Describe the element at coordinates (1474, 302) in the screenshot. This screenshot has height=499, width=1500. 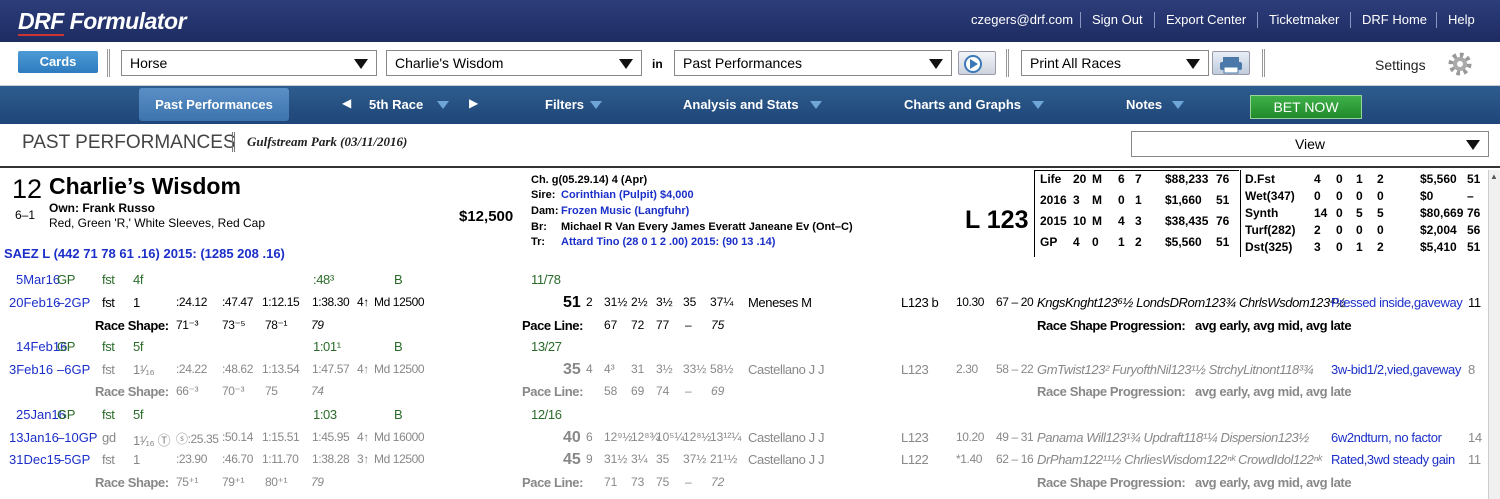
I see `field-size: 11` at that location.